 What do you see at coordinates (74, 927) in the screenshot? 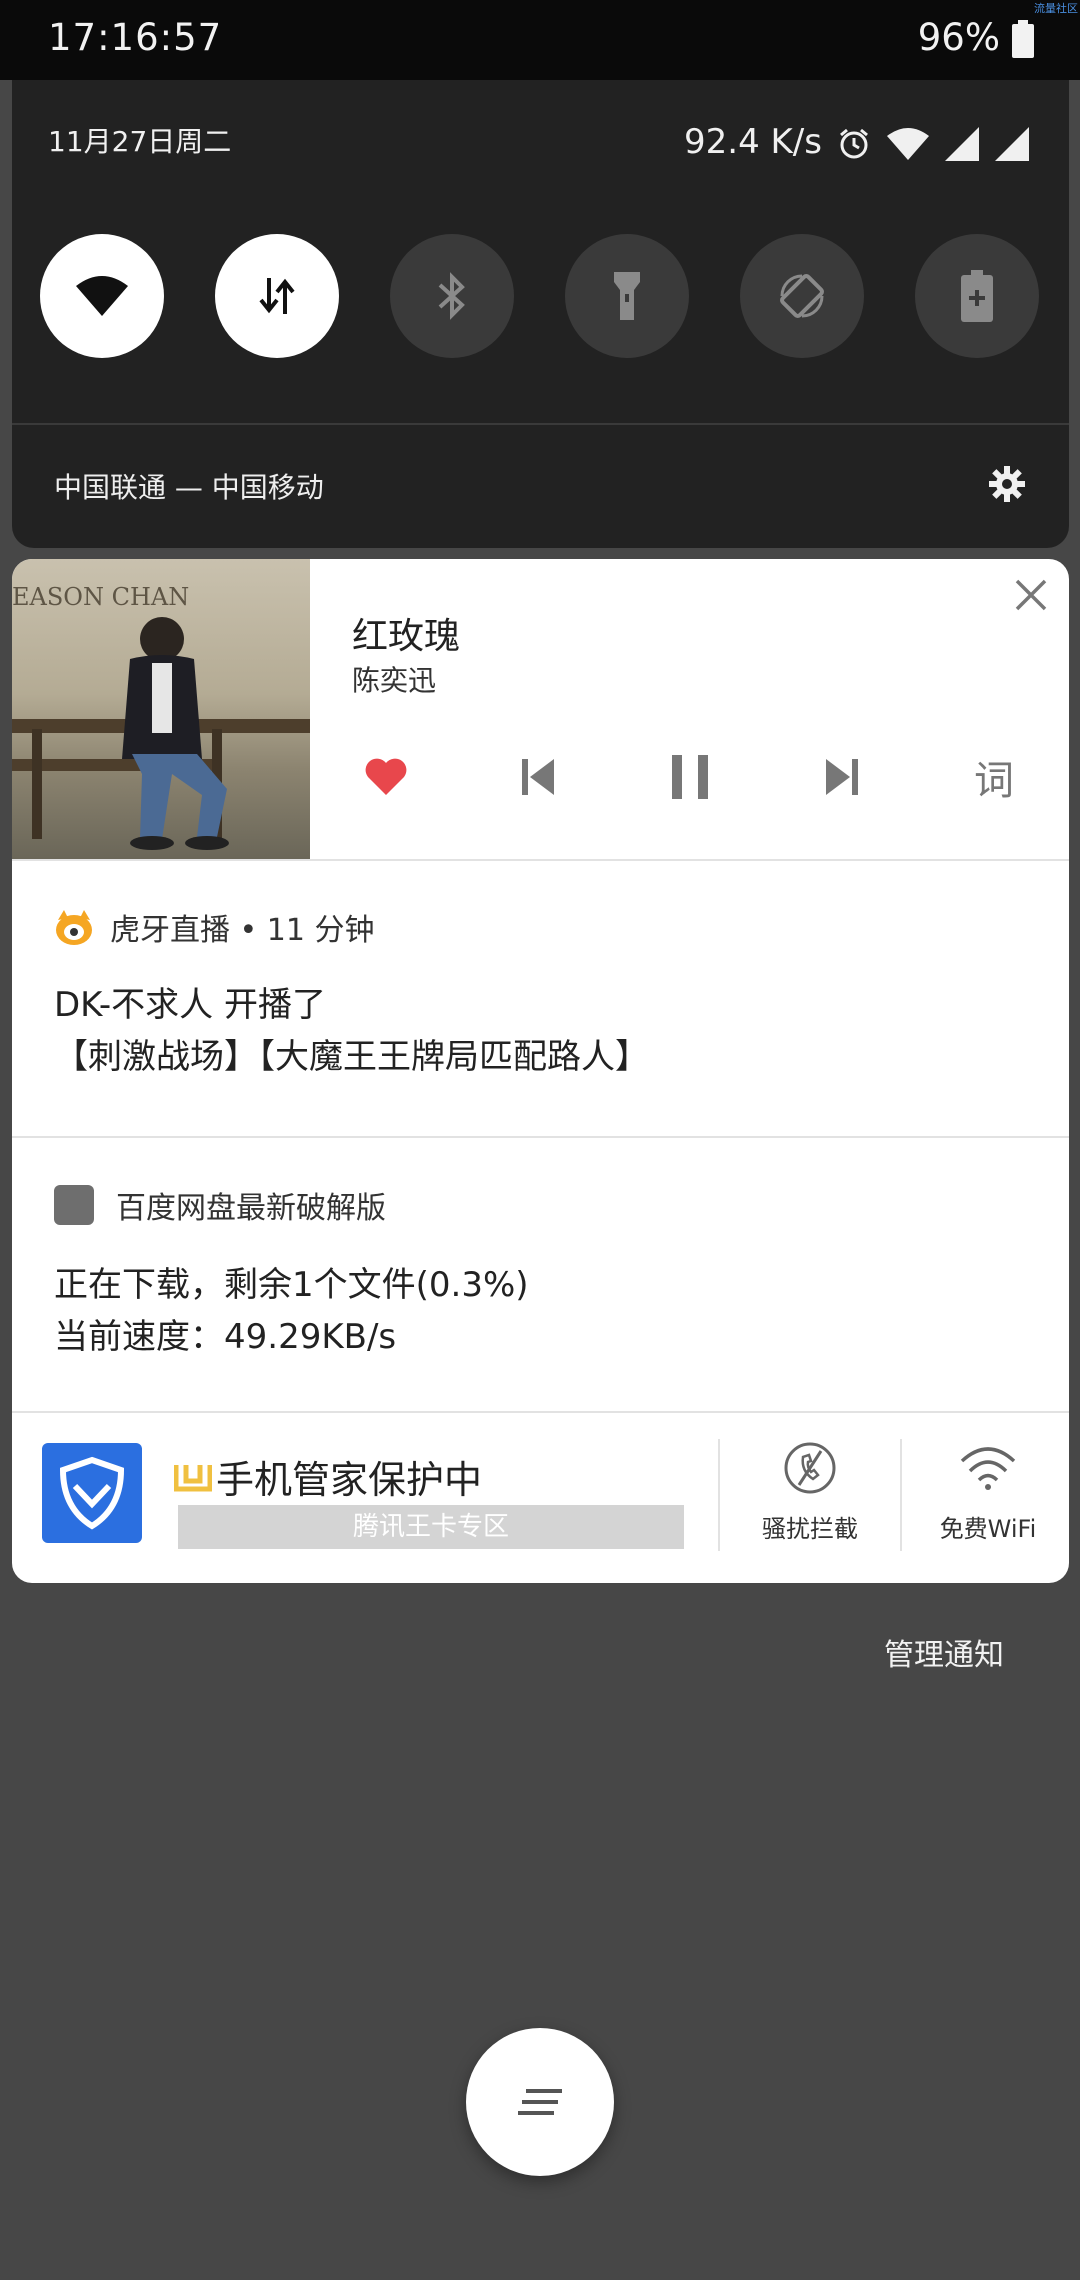
I see `huya-app-icon` at bounding box center [74, 927].